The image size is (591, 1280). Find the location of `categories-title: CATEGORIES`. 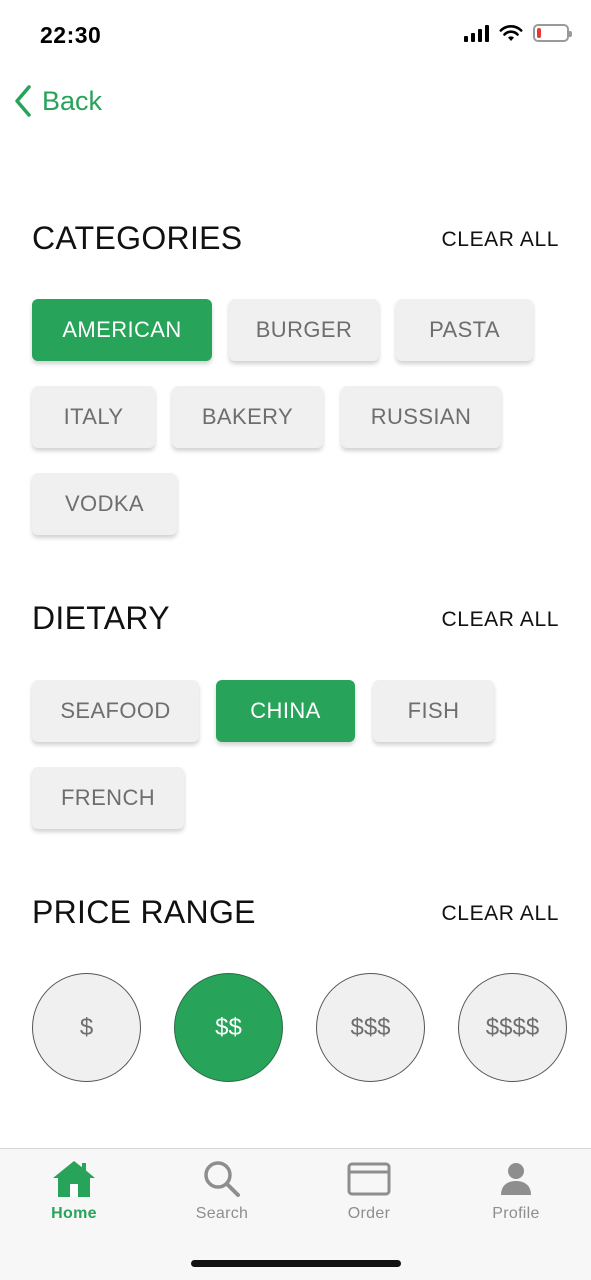

categories-title: CATEGORIES is located at coordinates (137, 238).